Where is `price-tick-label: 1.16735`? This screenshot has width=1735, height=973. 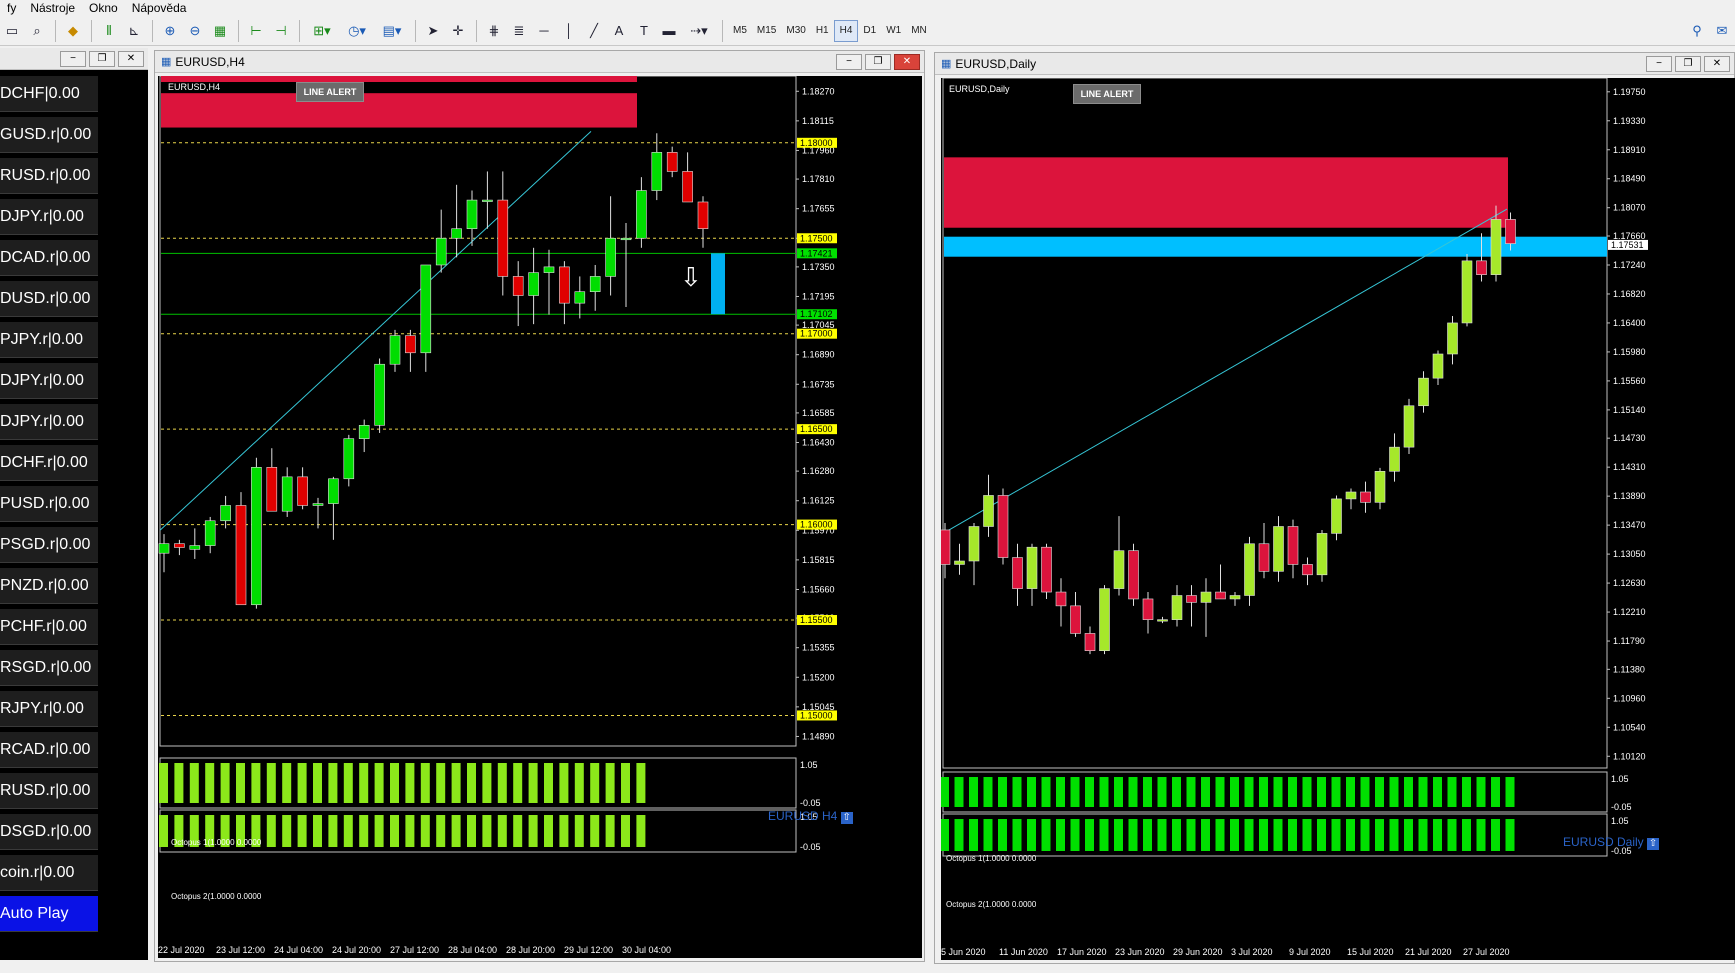 price-tick-label: 1.16735 is located at coordinates (818, 384).